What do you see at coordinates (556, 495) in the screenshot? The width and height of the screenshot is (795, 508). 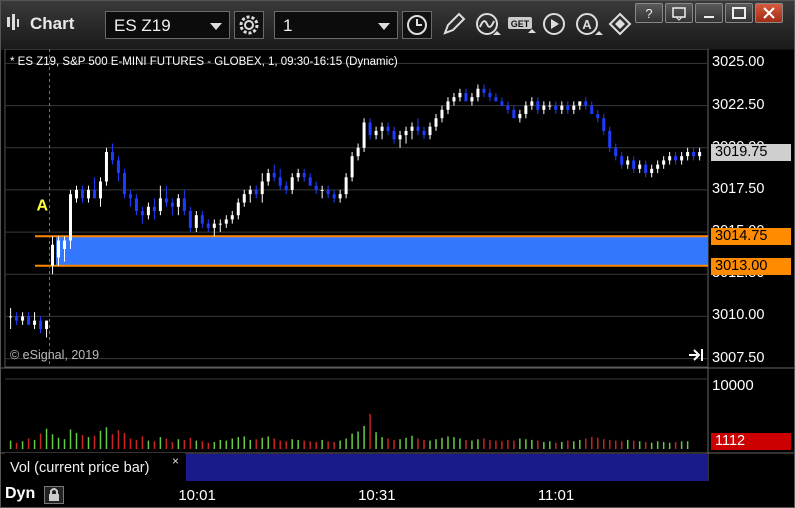 I see `time-axis-tick: 11:01` at bounding box center [556, 495].